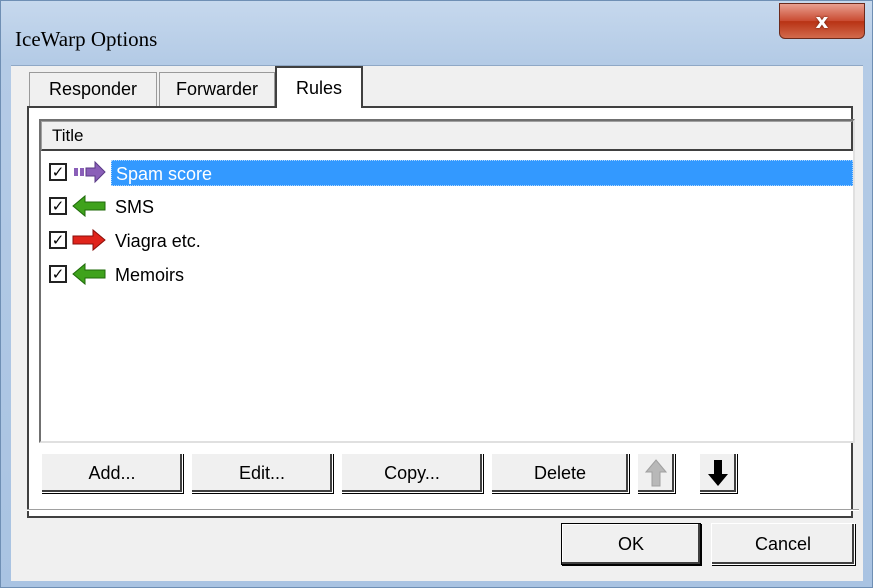  I want to click on ok-button: OK, so click(631, 544).